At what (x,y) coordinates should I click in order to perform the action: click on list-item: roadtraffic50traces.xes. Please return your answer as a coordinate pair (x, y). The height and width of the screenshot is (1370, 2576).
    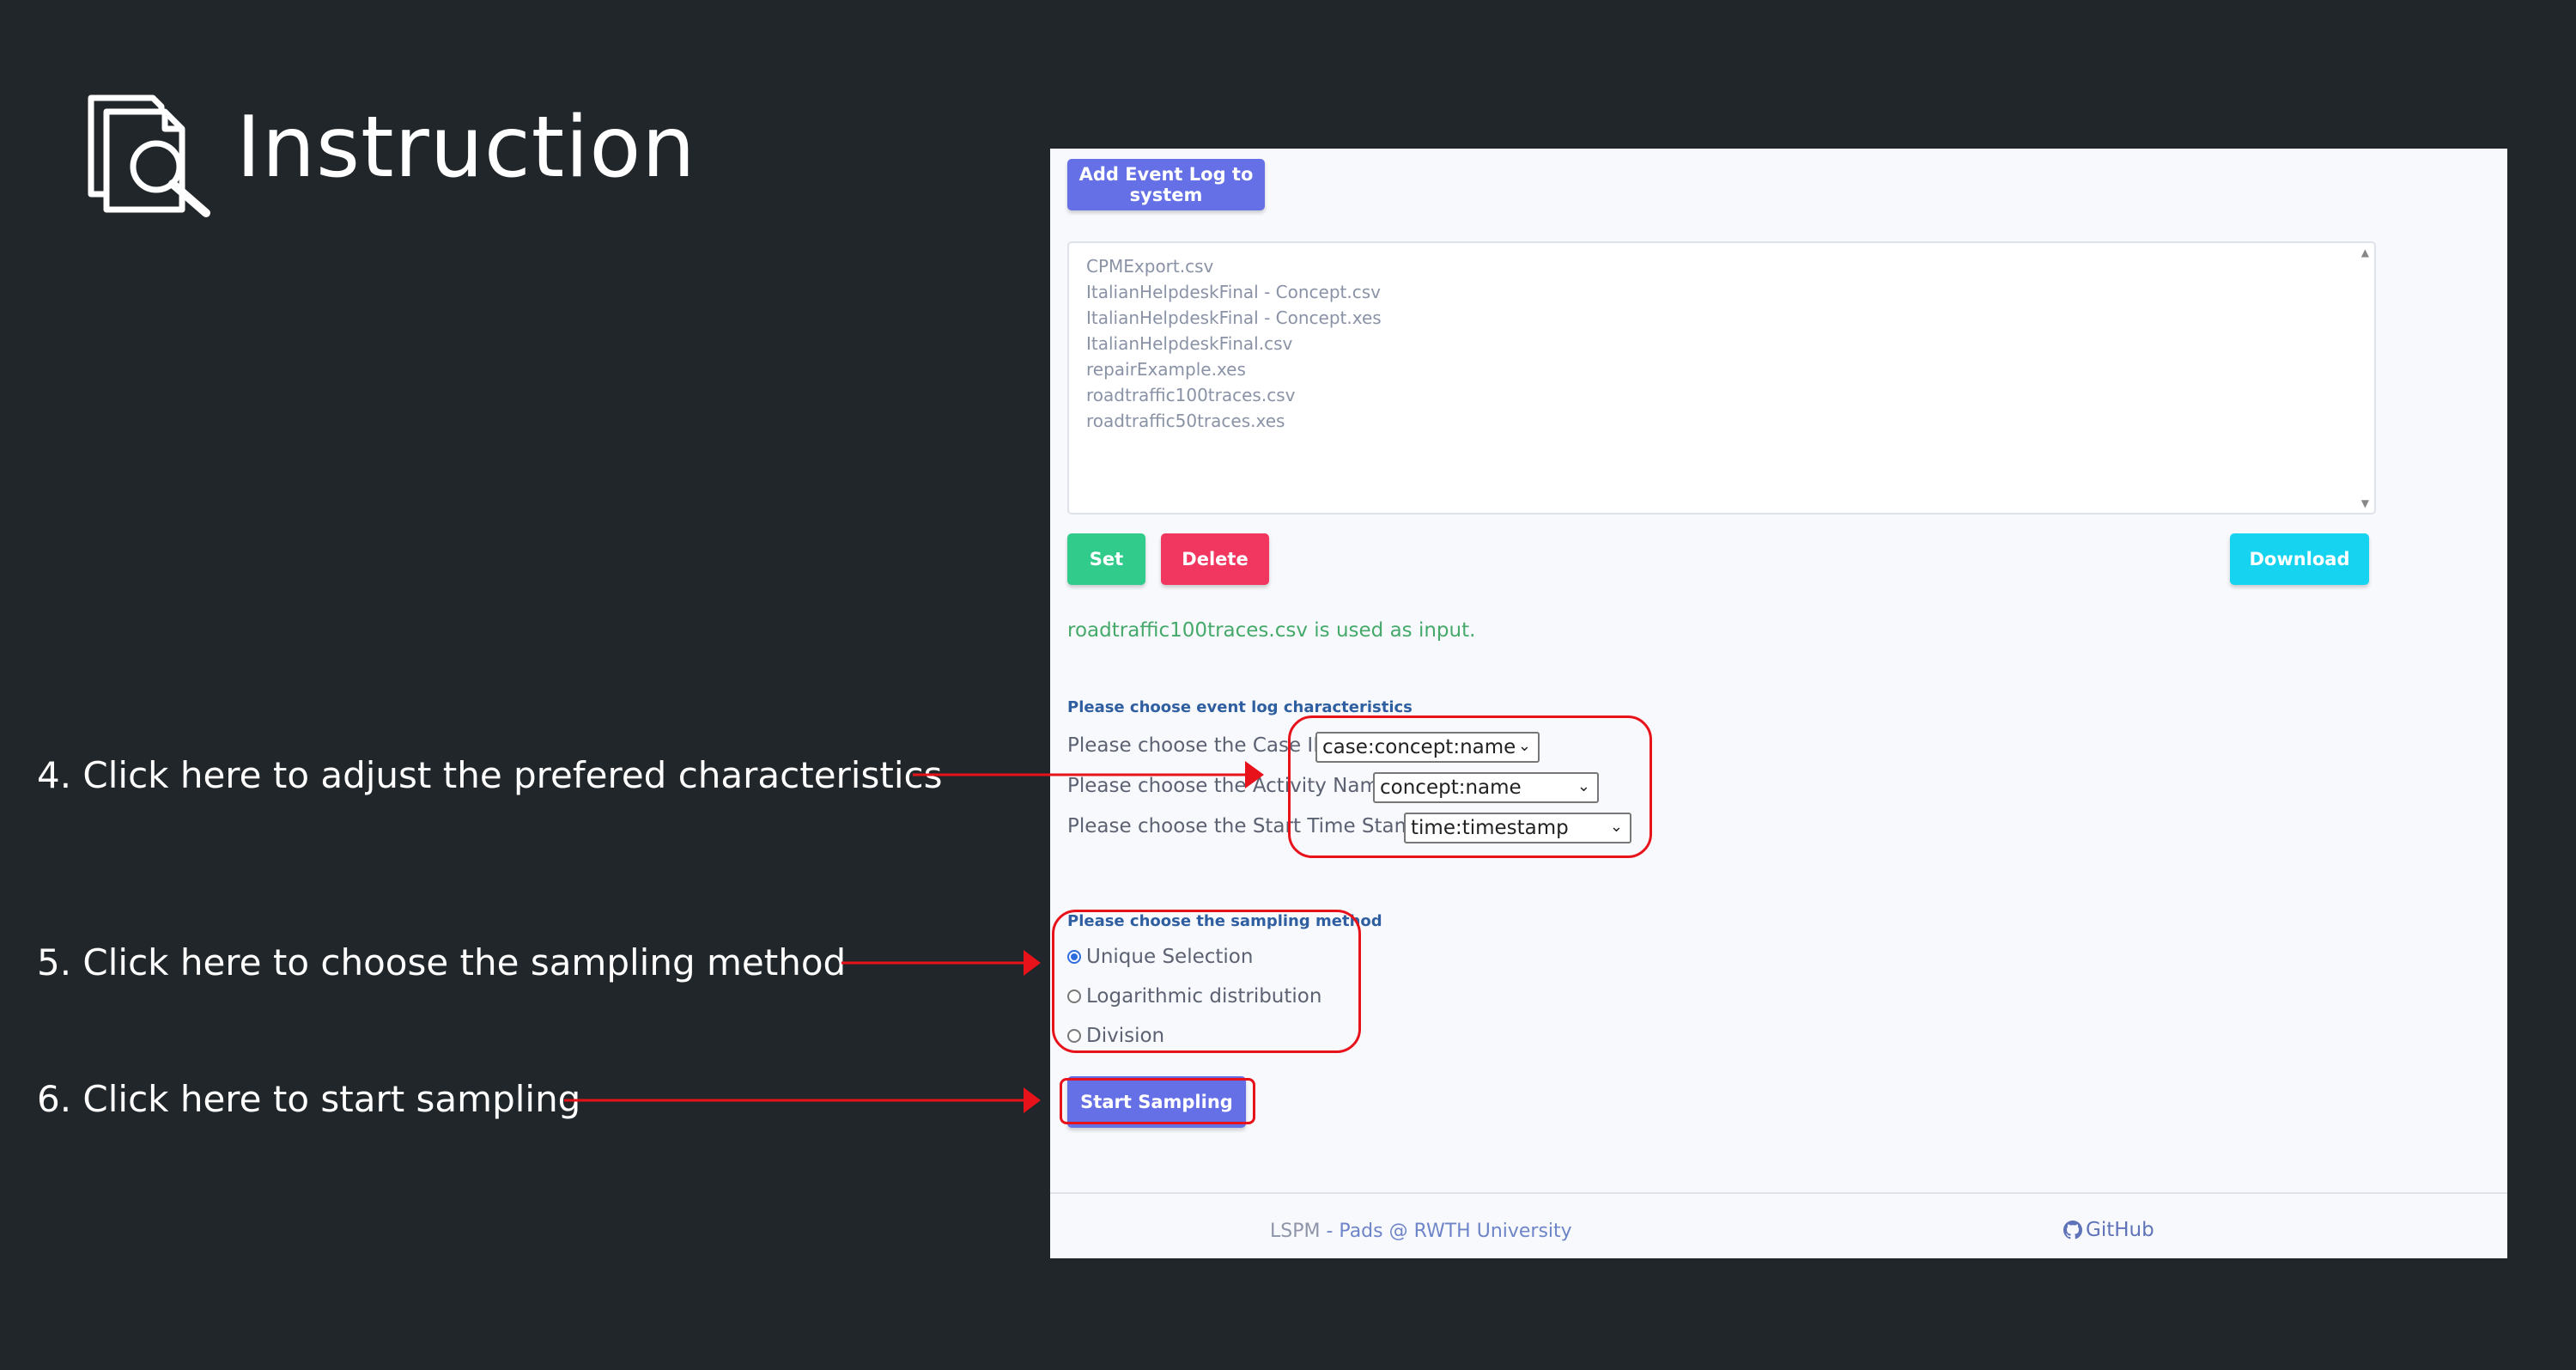
    Looking at the image, I should click on (1722, 421).